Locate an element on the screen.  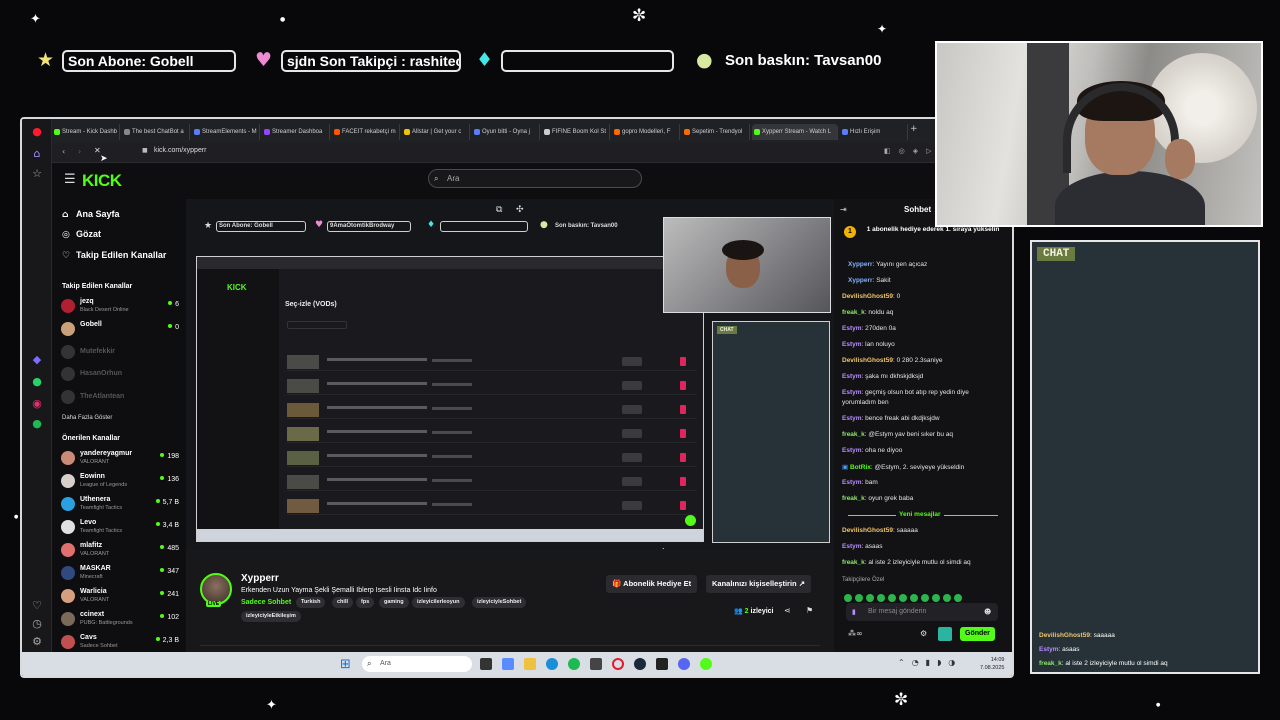
new-tab-icon: + is located at coordinates (914, 129).